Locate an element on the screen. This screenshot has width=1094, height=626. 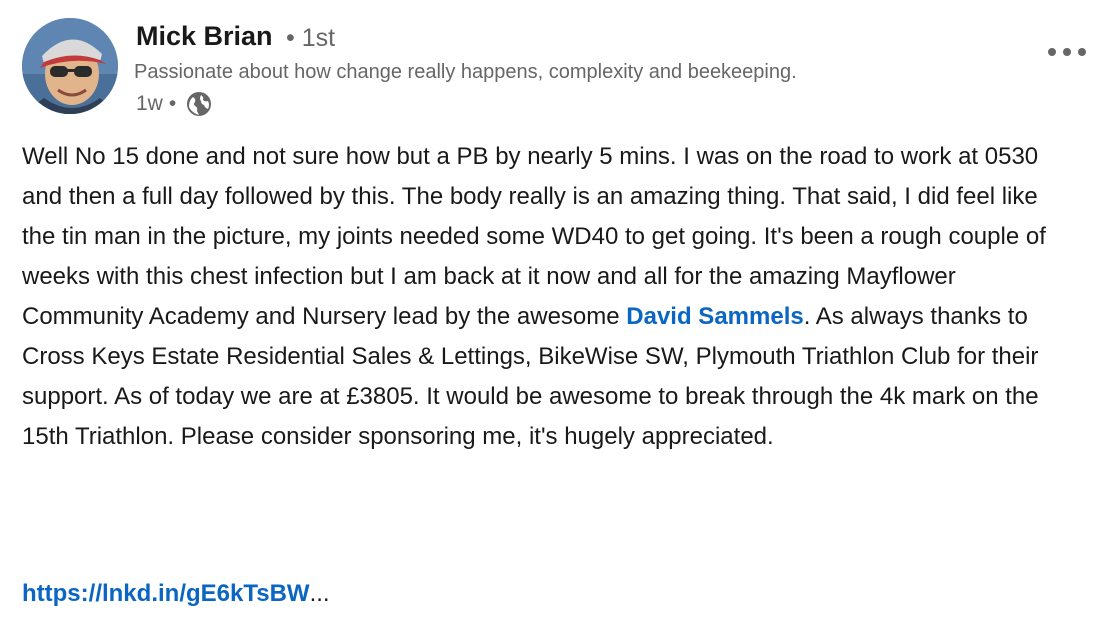
profile-photo-icon is located at coordinates (70, 66).